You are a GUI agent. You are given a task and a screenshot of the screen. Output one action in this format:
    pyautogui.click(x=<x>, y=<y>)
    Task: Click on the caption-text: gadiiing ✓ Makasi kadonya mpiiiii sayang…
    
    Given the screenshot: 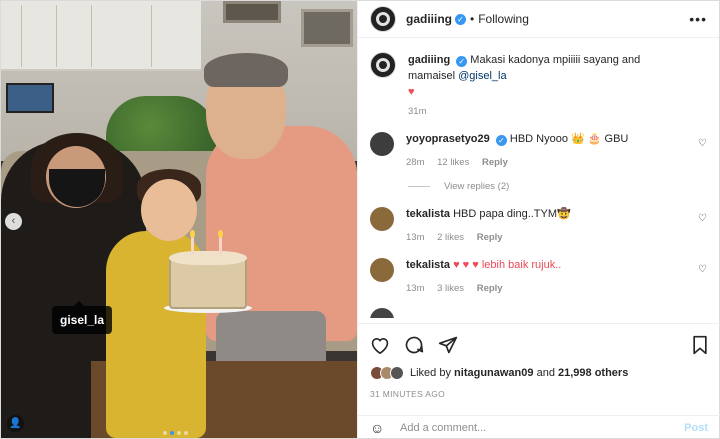 What is the action you would take?
    pyautogui.click(x=543, y=76)
    